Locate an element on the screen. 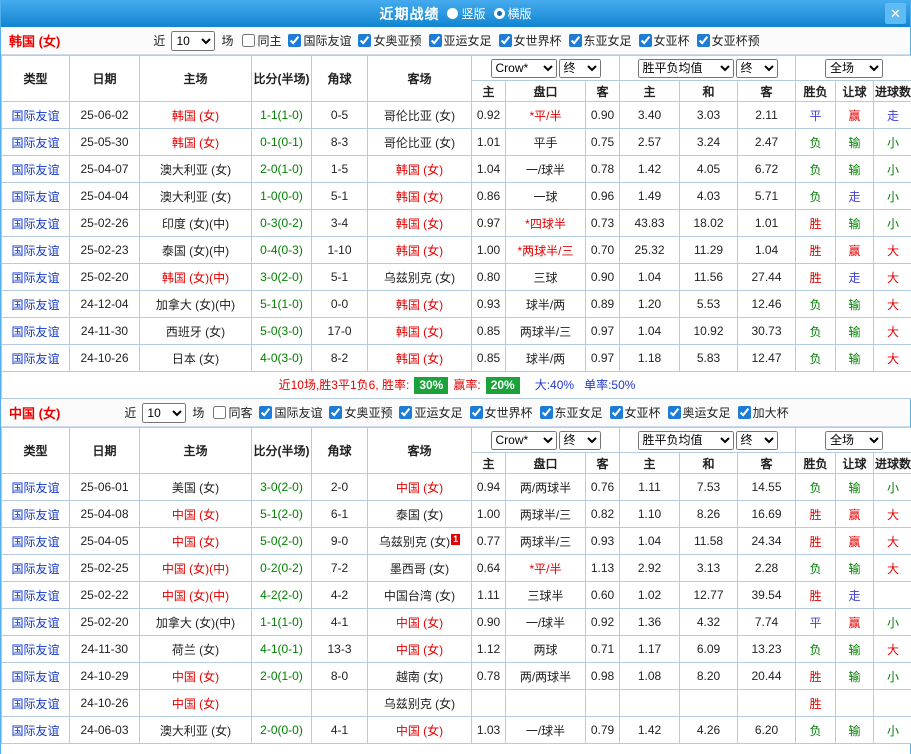 This screenshot has height=754, width=911. competition-checkbox: 加大杯 is located at coordinates (763, 412).